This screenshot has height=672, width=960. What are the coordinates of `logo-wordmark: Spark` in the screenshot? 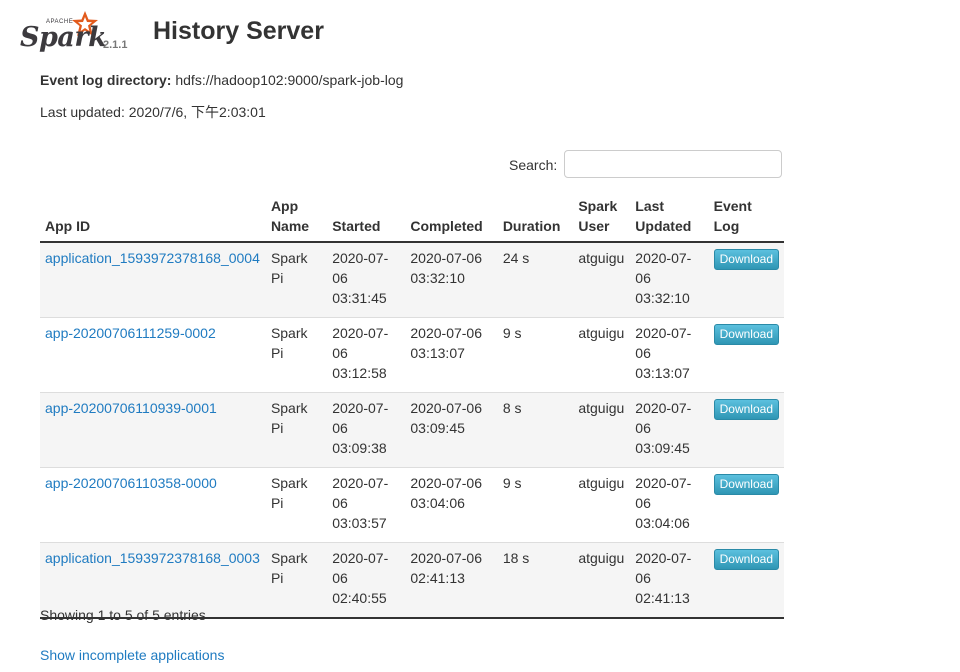 It's located at (63, 37).